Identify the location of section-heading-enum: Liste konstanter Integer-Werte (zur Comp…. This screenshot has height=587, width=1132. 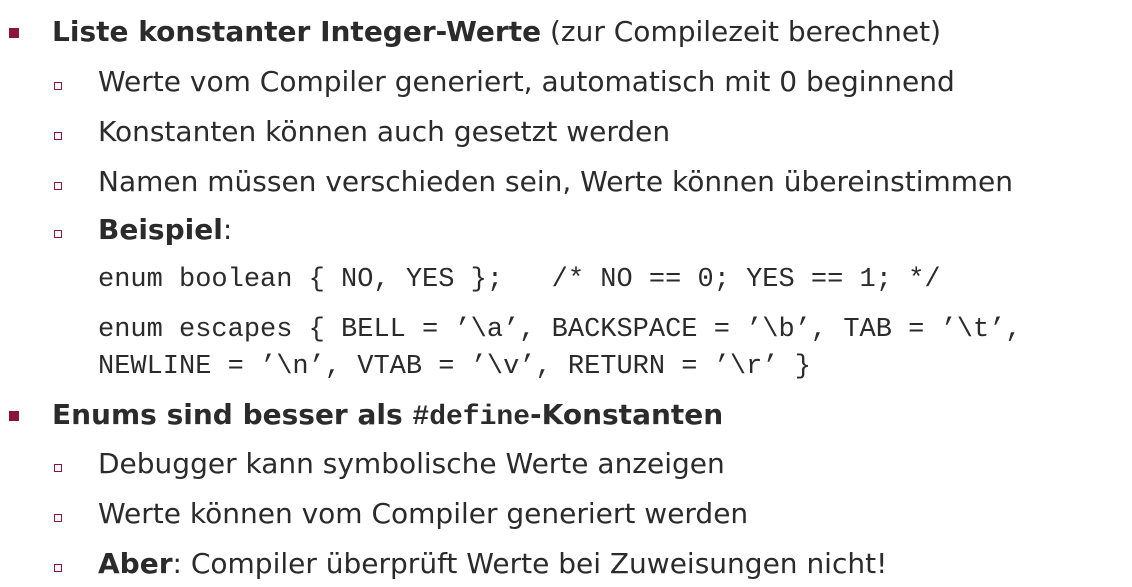
(496, 32).